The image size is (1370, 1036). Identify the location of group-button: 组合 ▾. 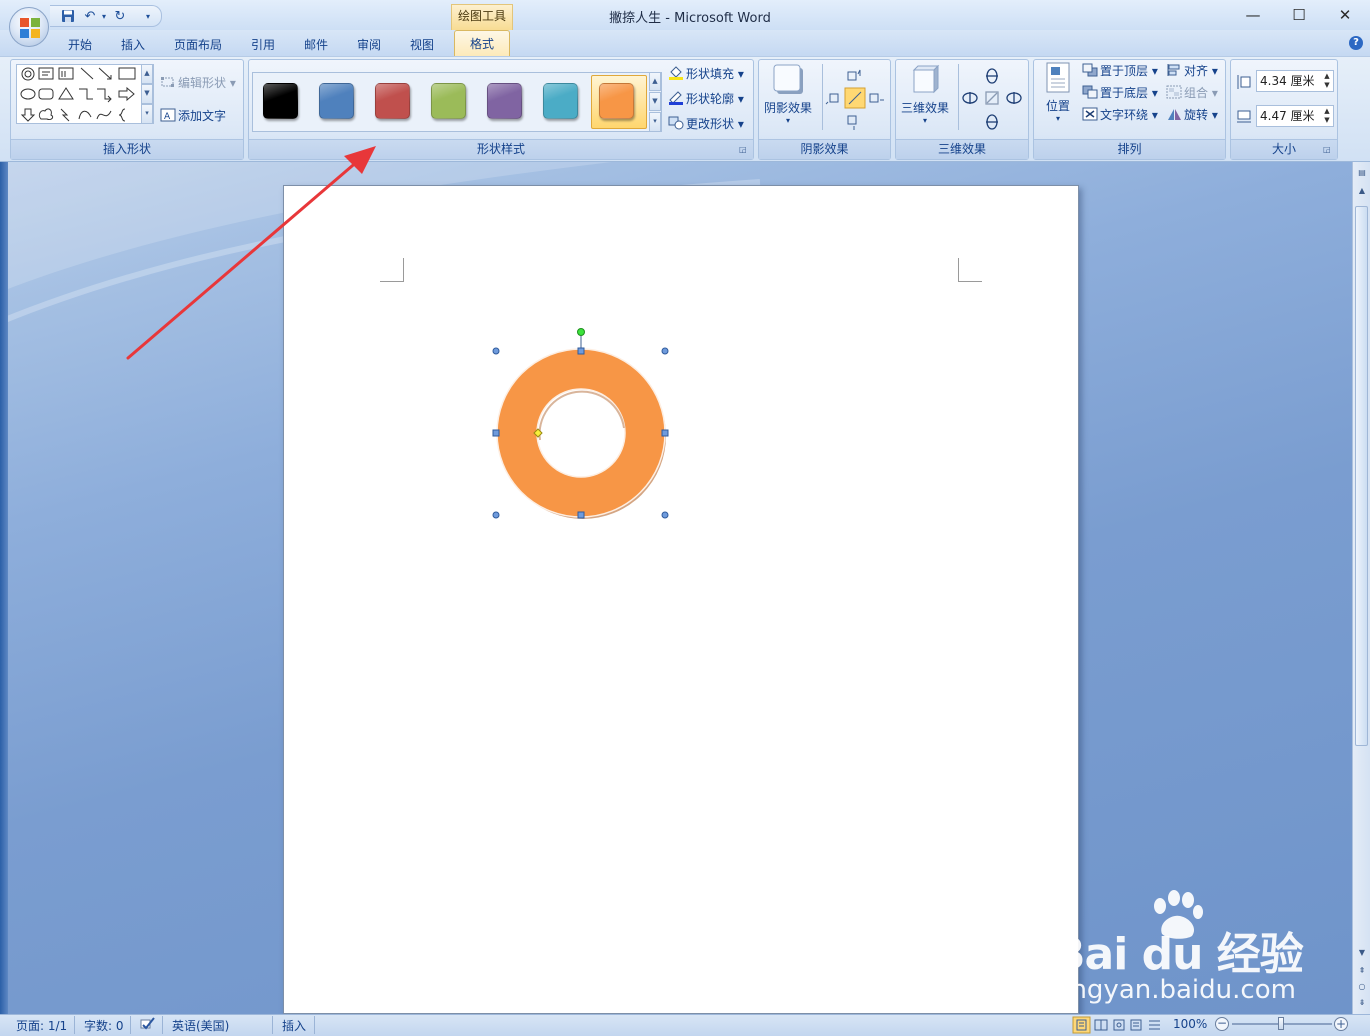
(1192, 93).